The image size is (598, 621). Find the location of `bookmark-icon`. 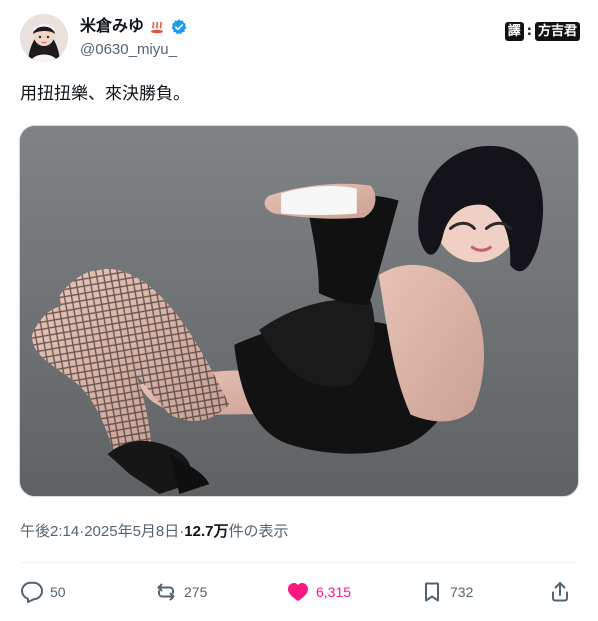

bookmark-icon is located at coordinates (432, 592).